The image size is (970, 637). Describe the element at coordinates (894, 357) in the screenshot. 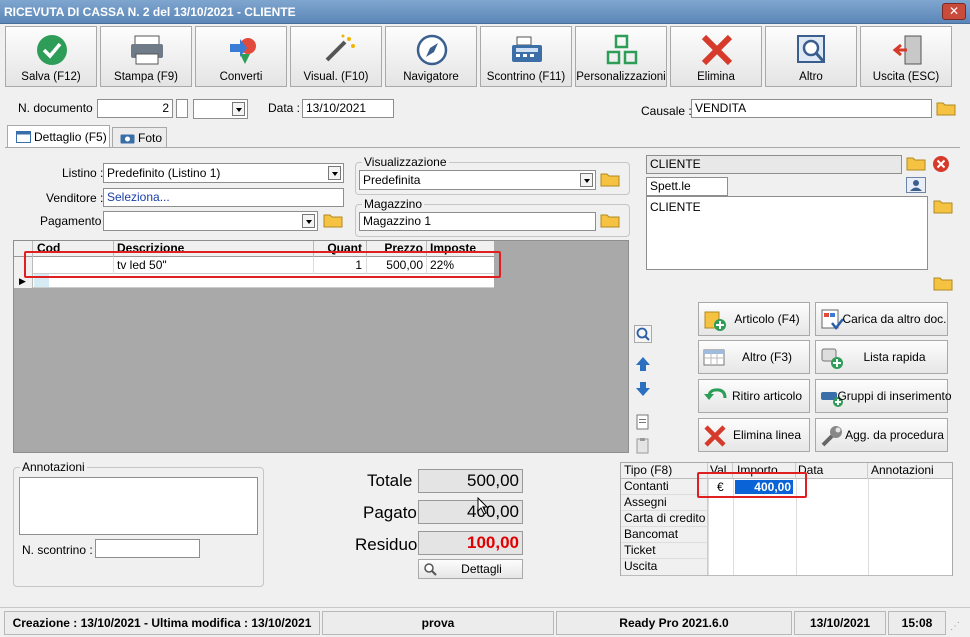

I see `lista-rapida-button-label: Lista rapida` at that location.